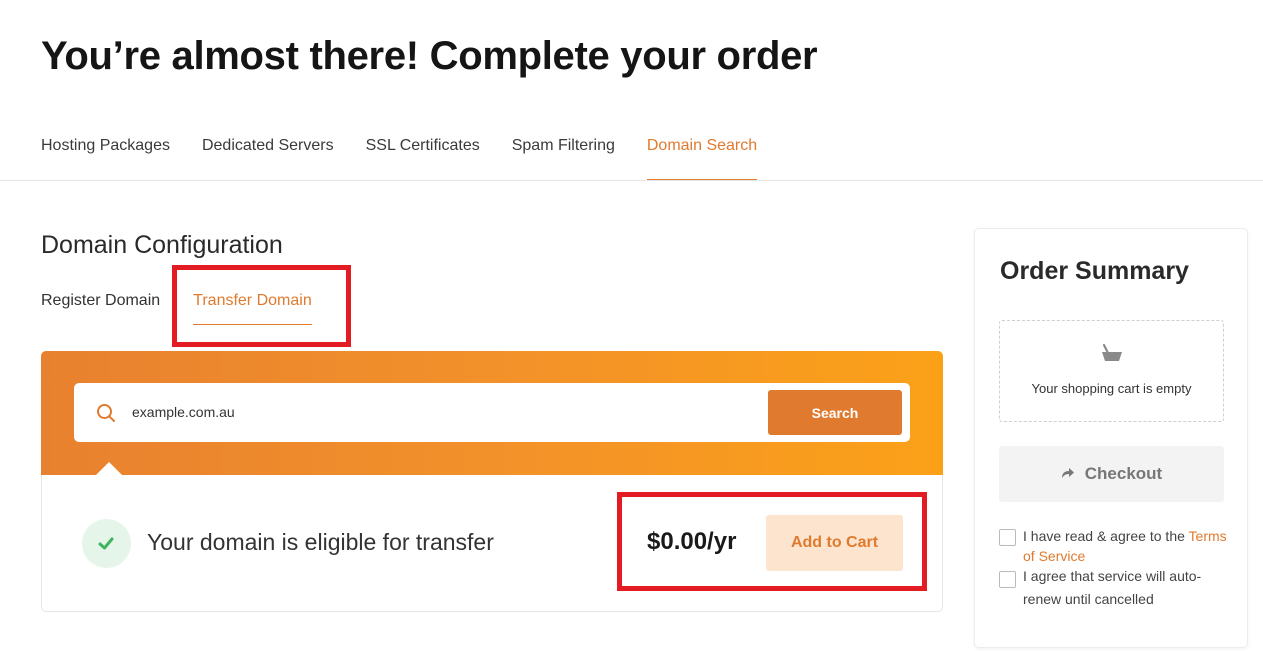 The height and width of the screenshot is (651, 1263). What do you see at coordinates (261, 306) in the screenshot?
I see `highlight-transfer-tab` at bounding box center [261, 306].